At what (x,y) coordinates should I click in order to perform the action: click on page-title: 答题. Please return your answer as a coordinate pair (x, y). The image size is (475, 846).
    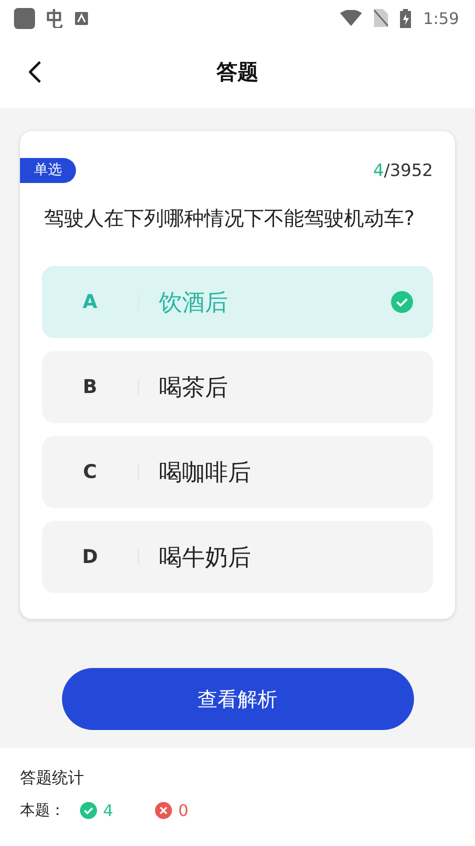
    Looking at the image, I should click on (237, 72).